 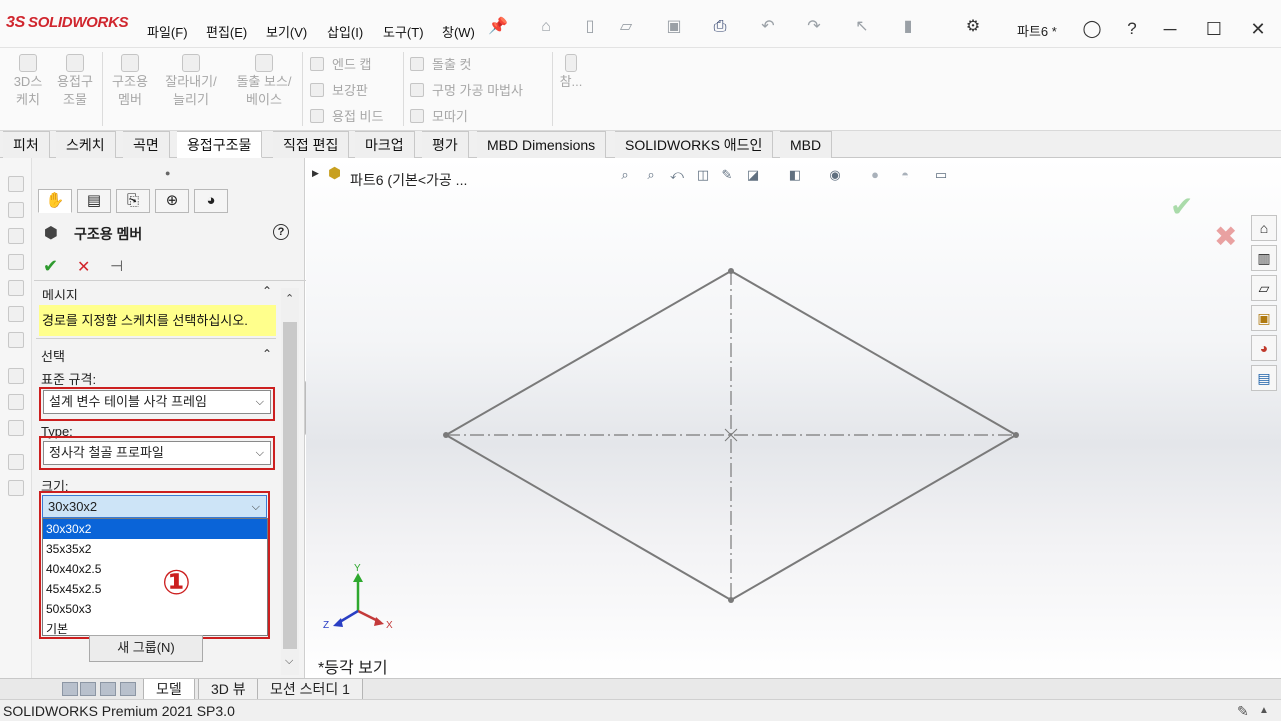 I want to click on select-cursor-icon: ↖, so click(x=862, y=27).